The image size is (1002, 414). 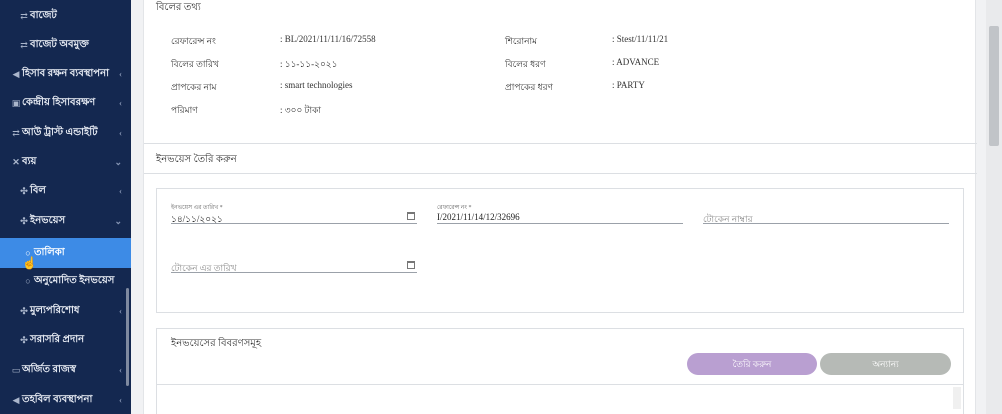 I want to click on sidebar-item-label: তহবিল ব্যবস্থাপনা, so click(x=57, y=399).